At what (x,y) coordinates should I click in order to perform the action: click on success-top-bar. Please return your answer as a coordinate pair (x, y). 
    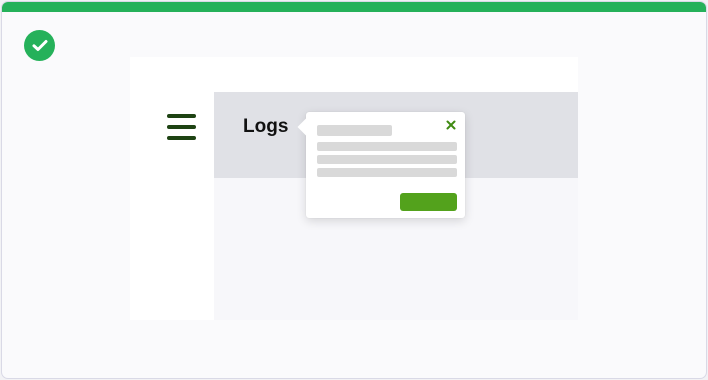
    Looking at the image, I should click on (354, 7).